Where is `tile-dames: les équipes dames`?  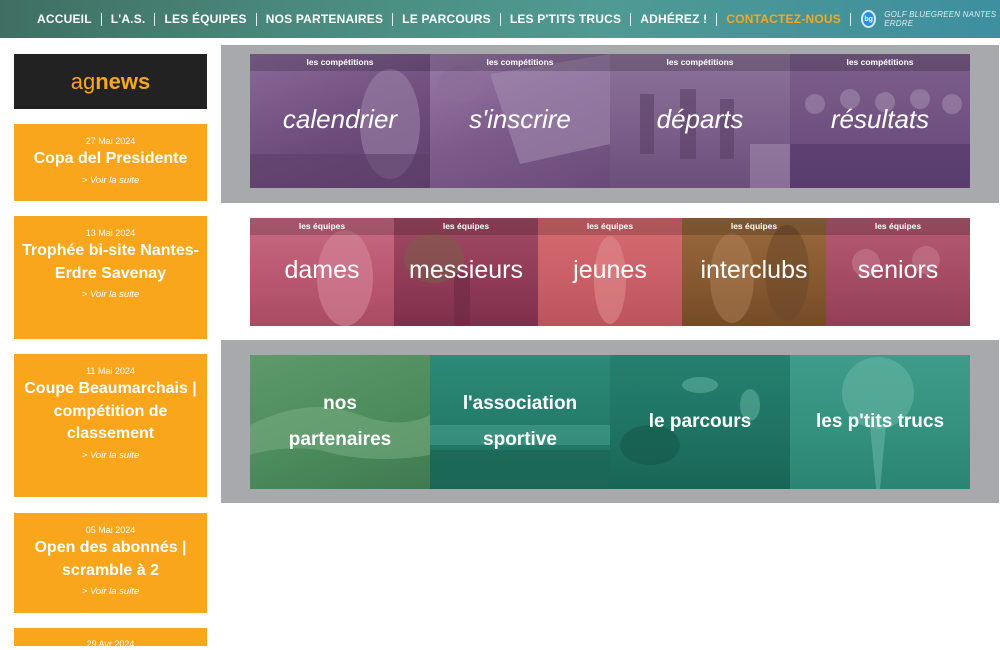
tile-dames: les équipes dames is located at coordinates (322, 272).